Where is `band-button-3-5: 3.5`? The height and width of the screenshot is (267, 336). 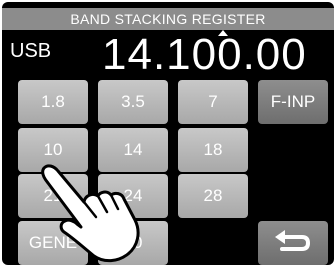 band-button-3-5: 3.5 is located at coordinates (133, 102).